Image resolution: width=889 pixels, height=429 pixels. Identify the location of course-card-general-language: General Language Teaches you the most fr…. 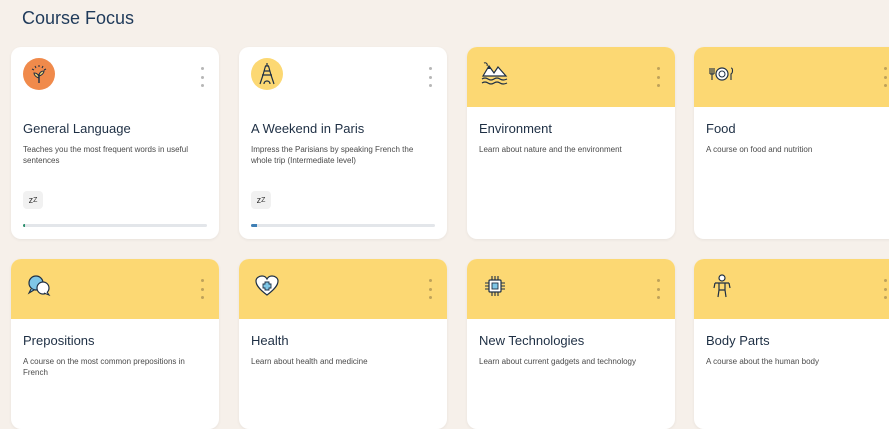
(115, 143).